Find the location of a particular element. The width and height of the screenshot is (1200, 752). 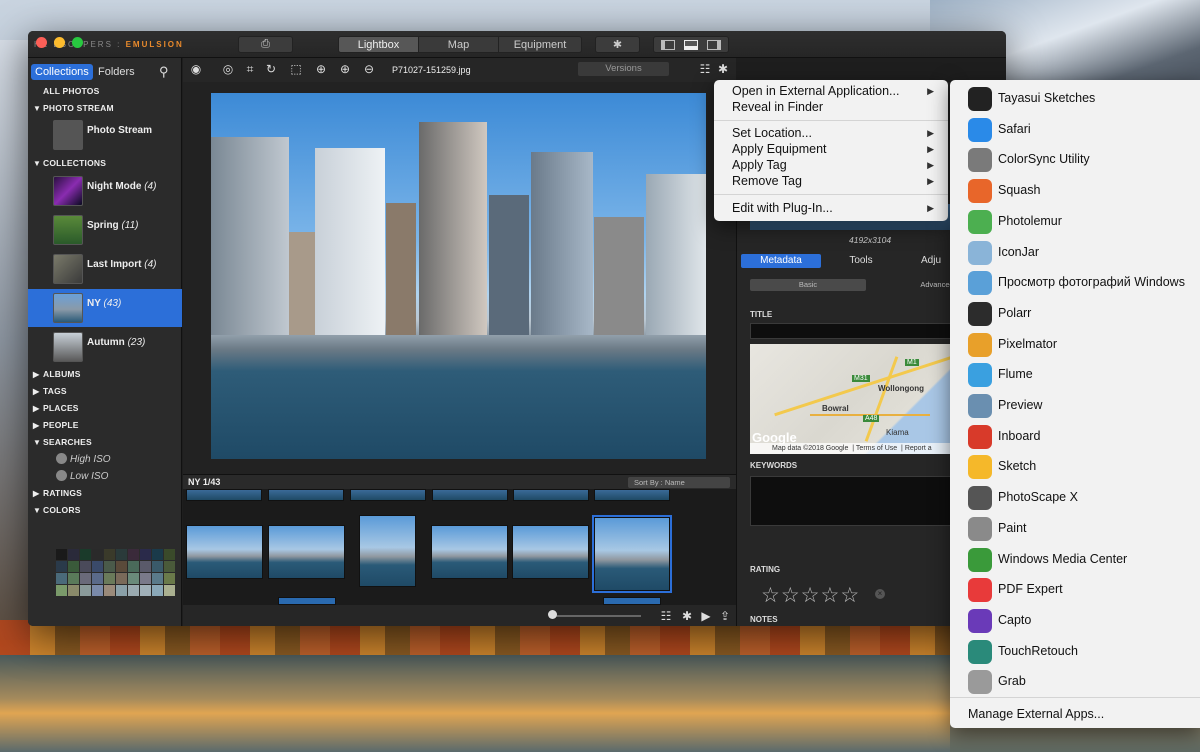

app-item-iconjar: IconJar is located at coordinates (1083, 252).